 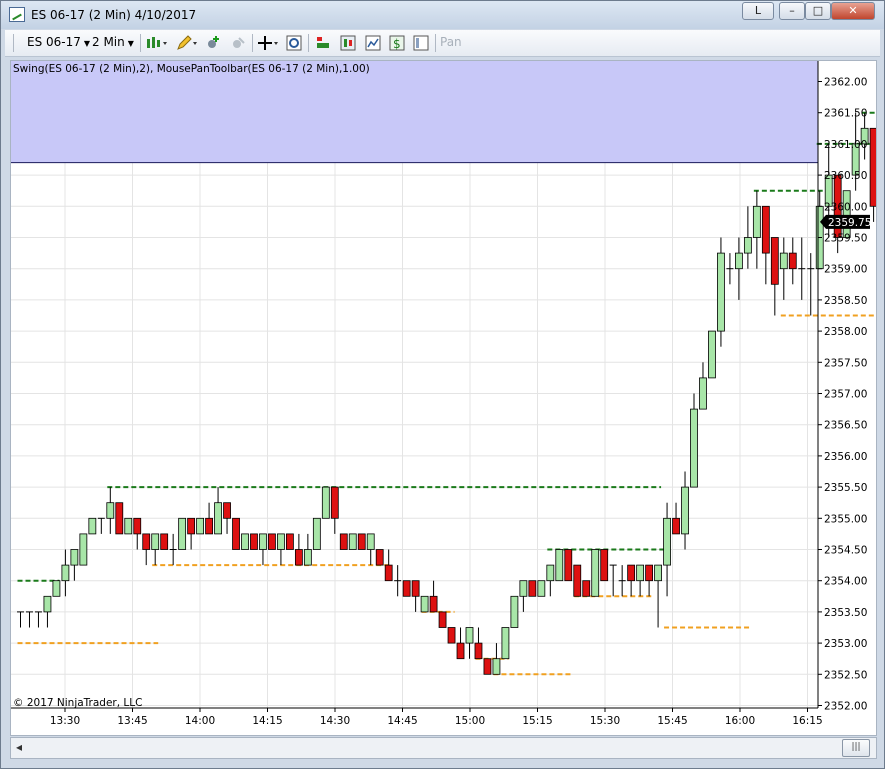 I want to click on price-tick-label: 2352.00, so click(x=845, y=707).